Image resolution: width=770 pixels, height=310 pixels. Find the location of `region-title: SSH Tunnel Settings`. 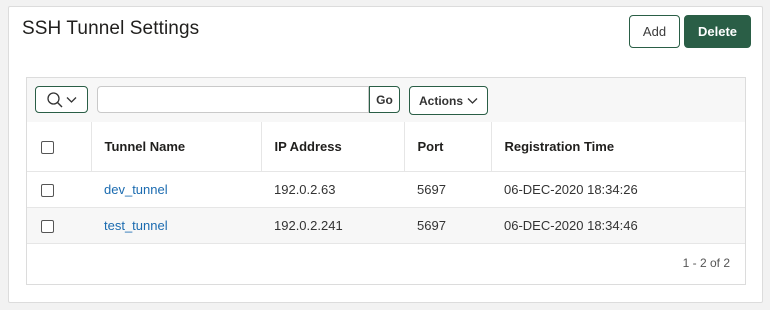

region-title: SSH Tunnel Settings is located at coordinates (111, 28).